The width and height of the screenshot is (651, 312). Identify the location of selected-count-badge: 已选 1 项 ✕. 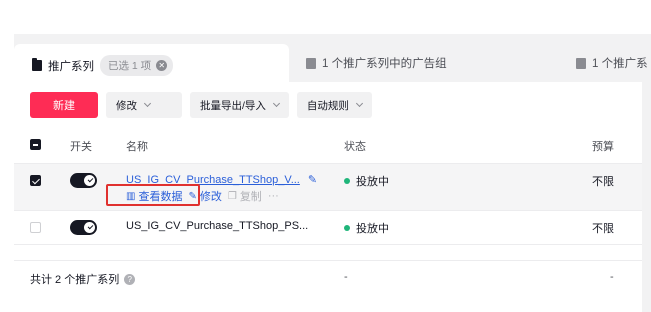
(137, 65).